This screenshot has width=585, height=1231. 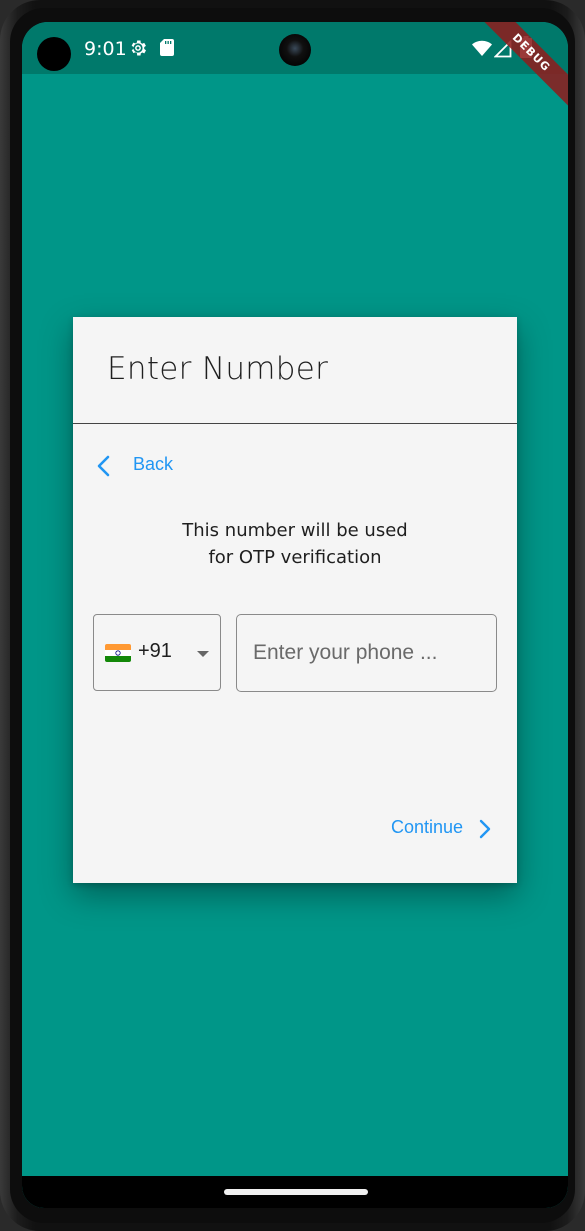 What do you see at coordinates (295, 50) in the screenshot?
I see `front-camera-icon` at bounding box center [295, 50].